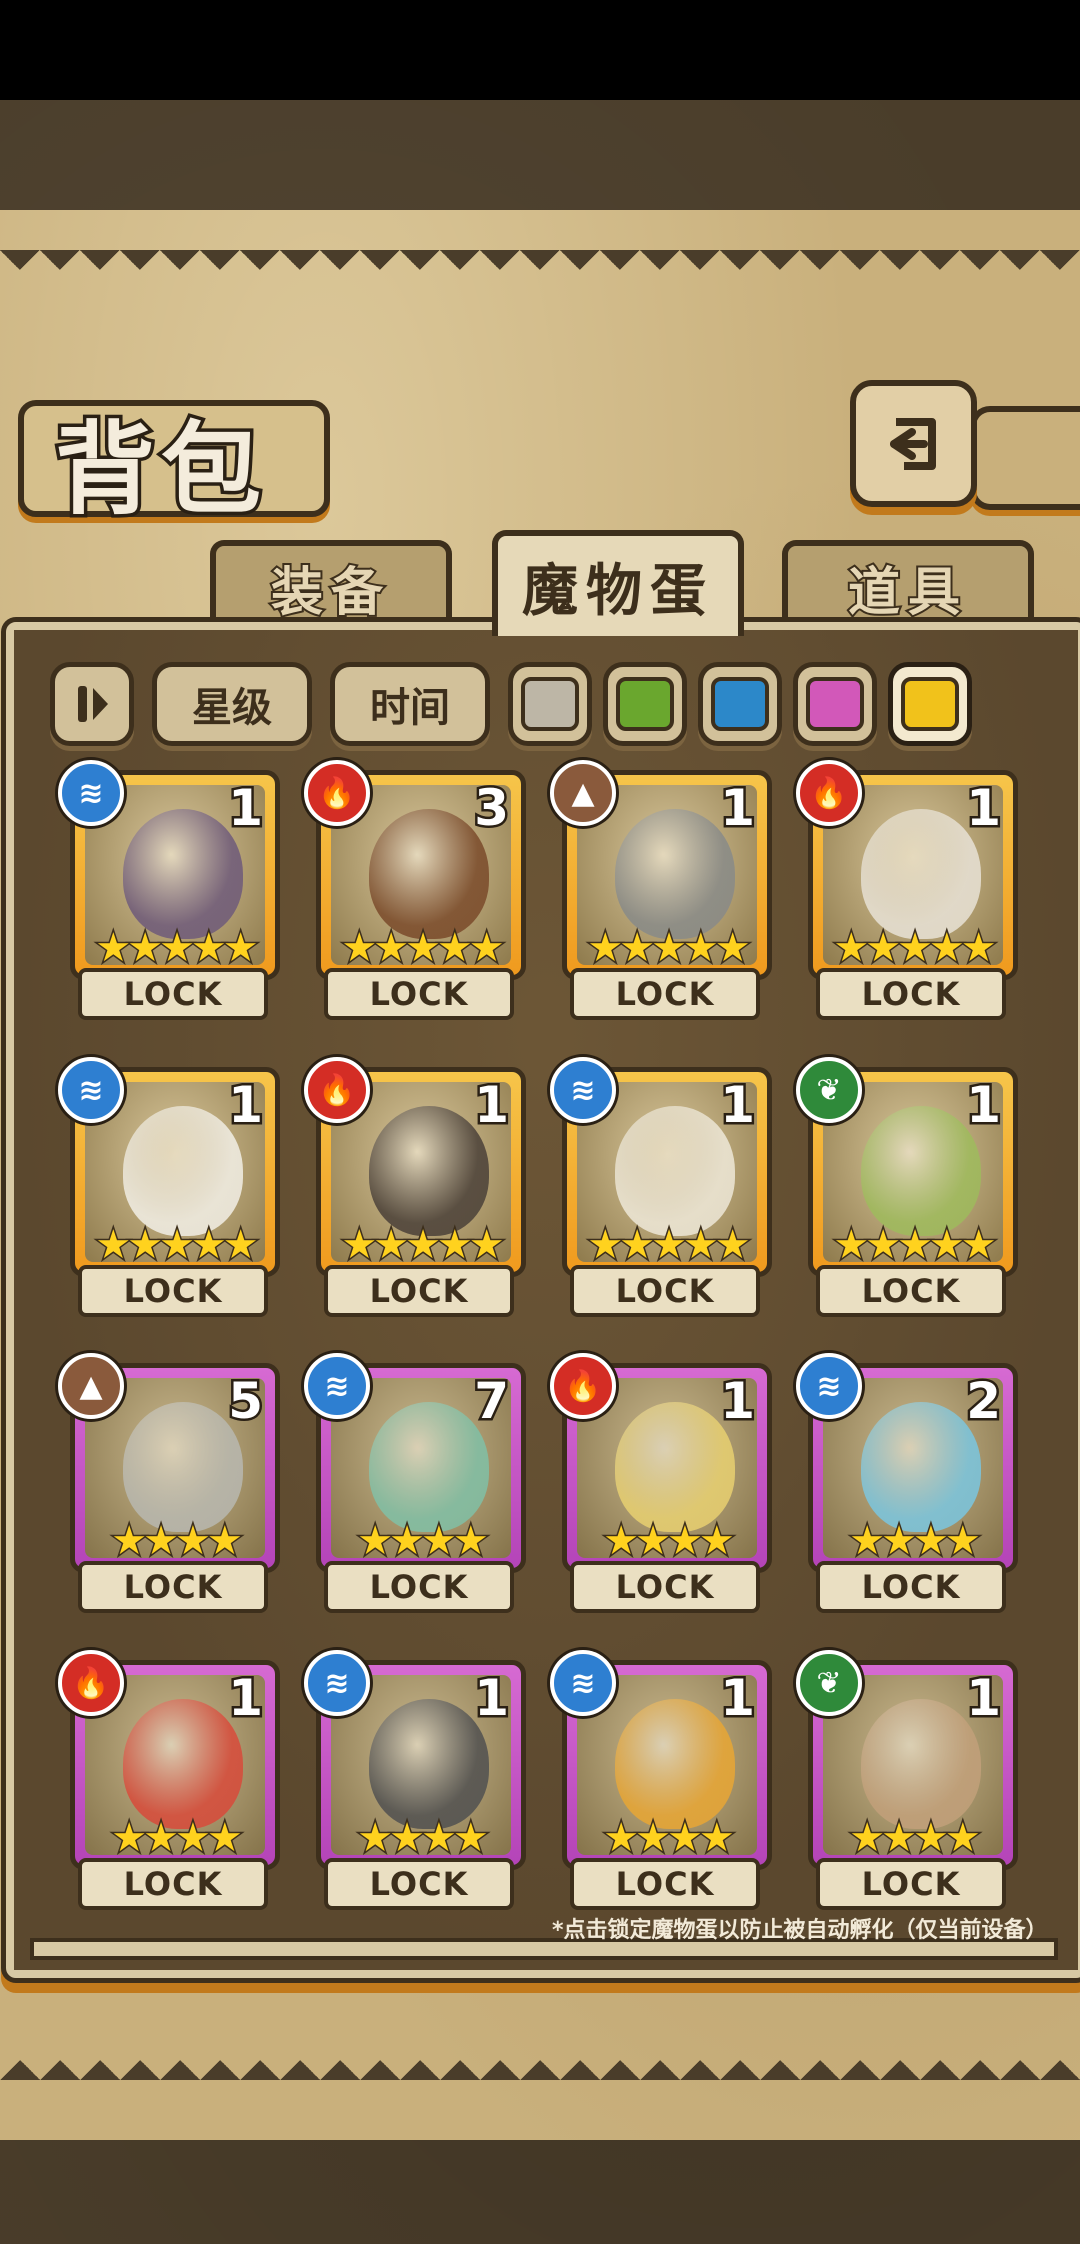  What do you see at coordinates (1025, 458) in the screenshot?
I see `back-button-rail` at bounding box center [1025, 458].